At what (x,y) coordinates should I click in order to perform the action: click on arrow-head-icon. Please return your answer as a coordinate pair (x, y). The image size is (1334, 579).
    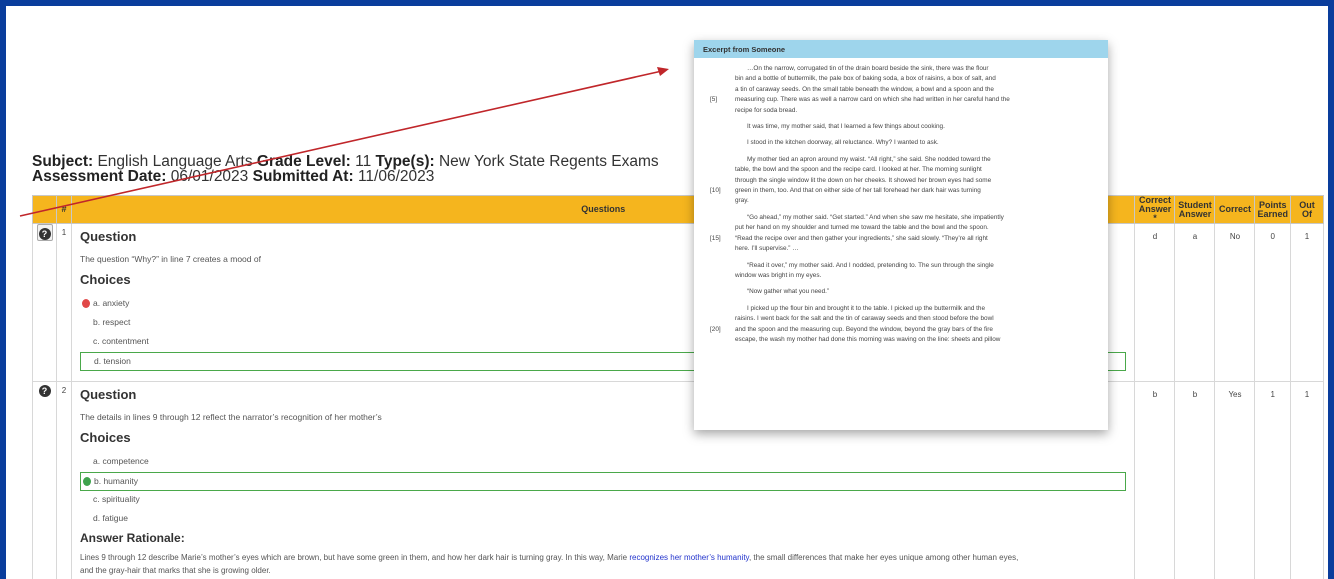
    Looking at the image, I should click on (663, 71).